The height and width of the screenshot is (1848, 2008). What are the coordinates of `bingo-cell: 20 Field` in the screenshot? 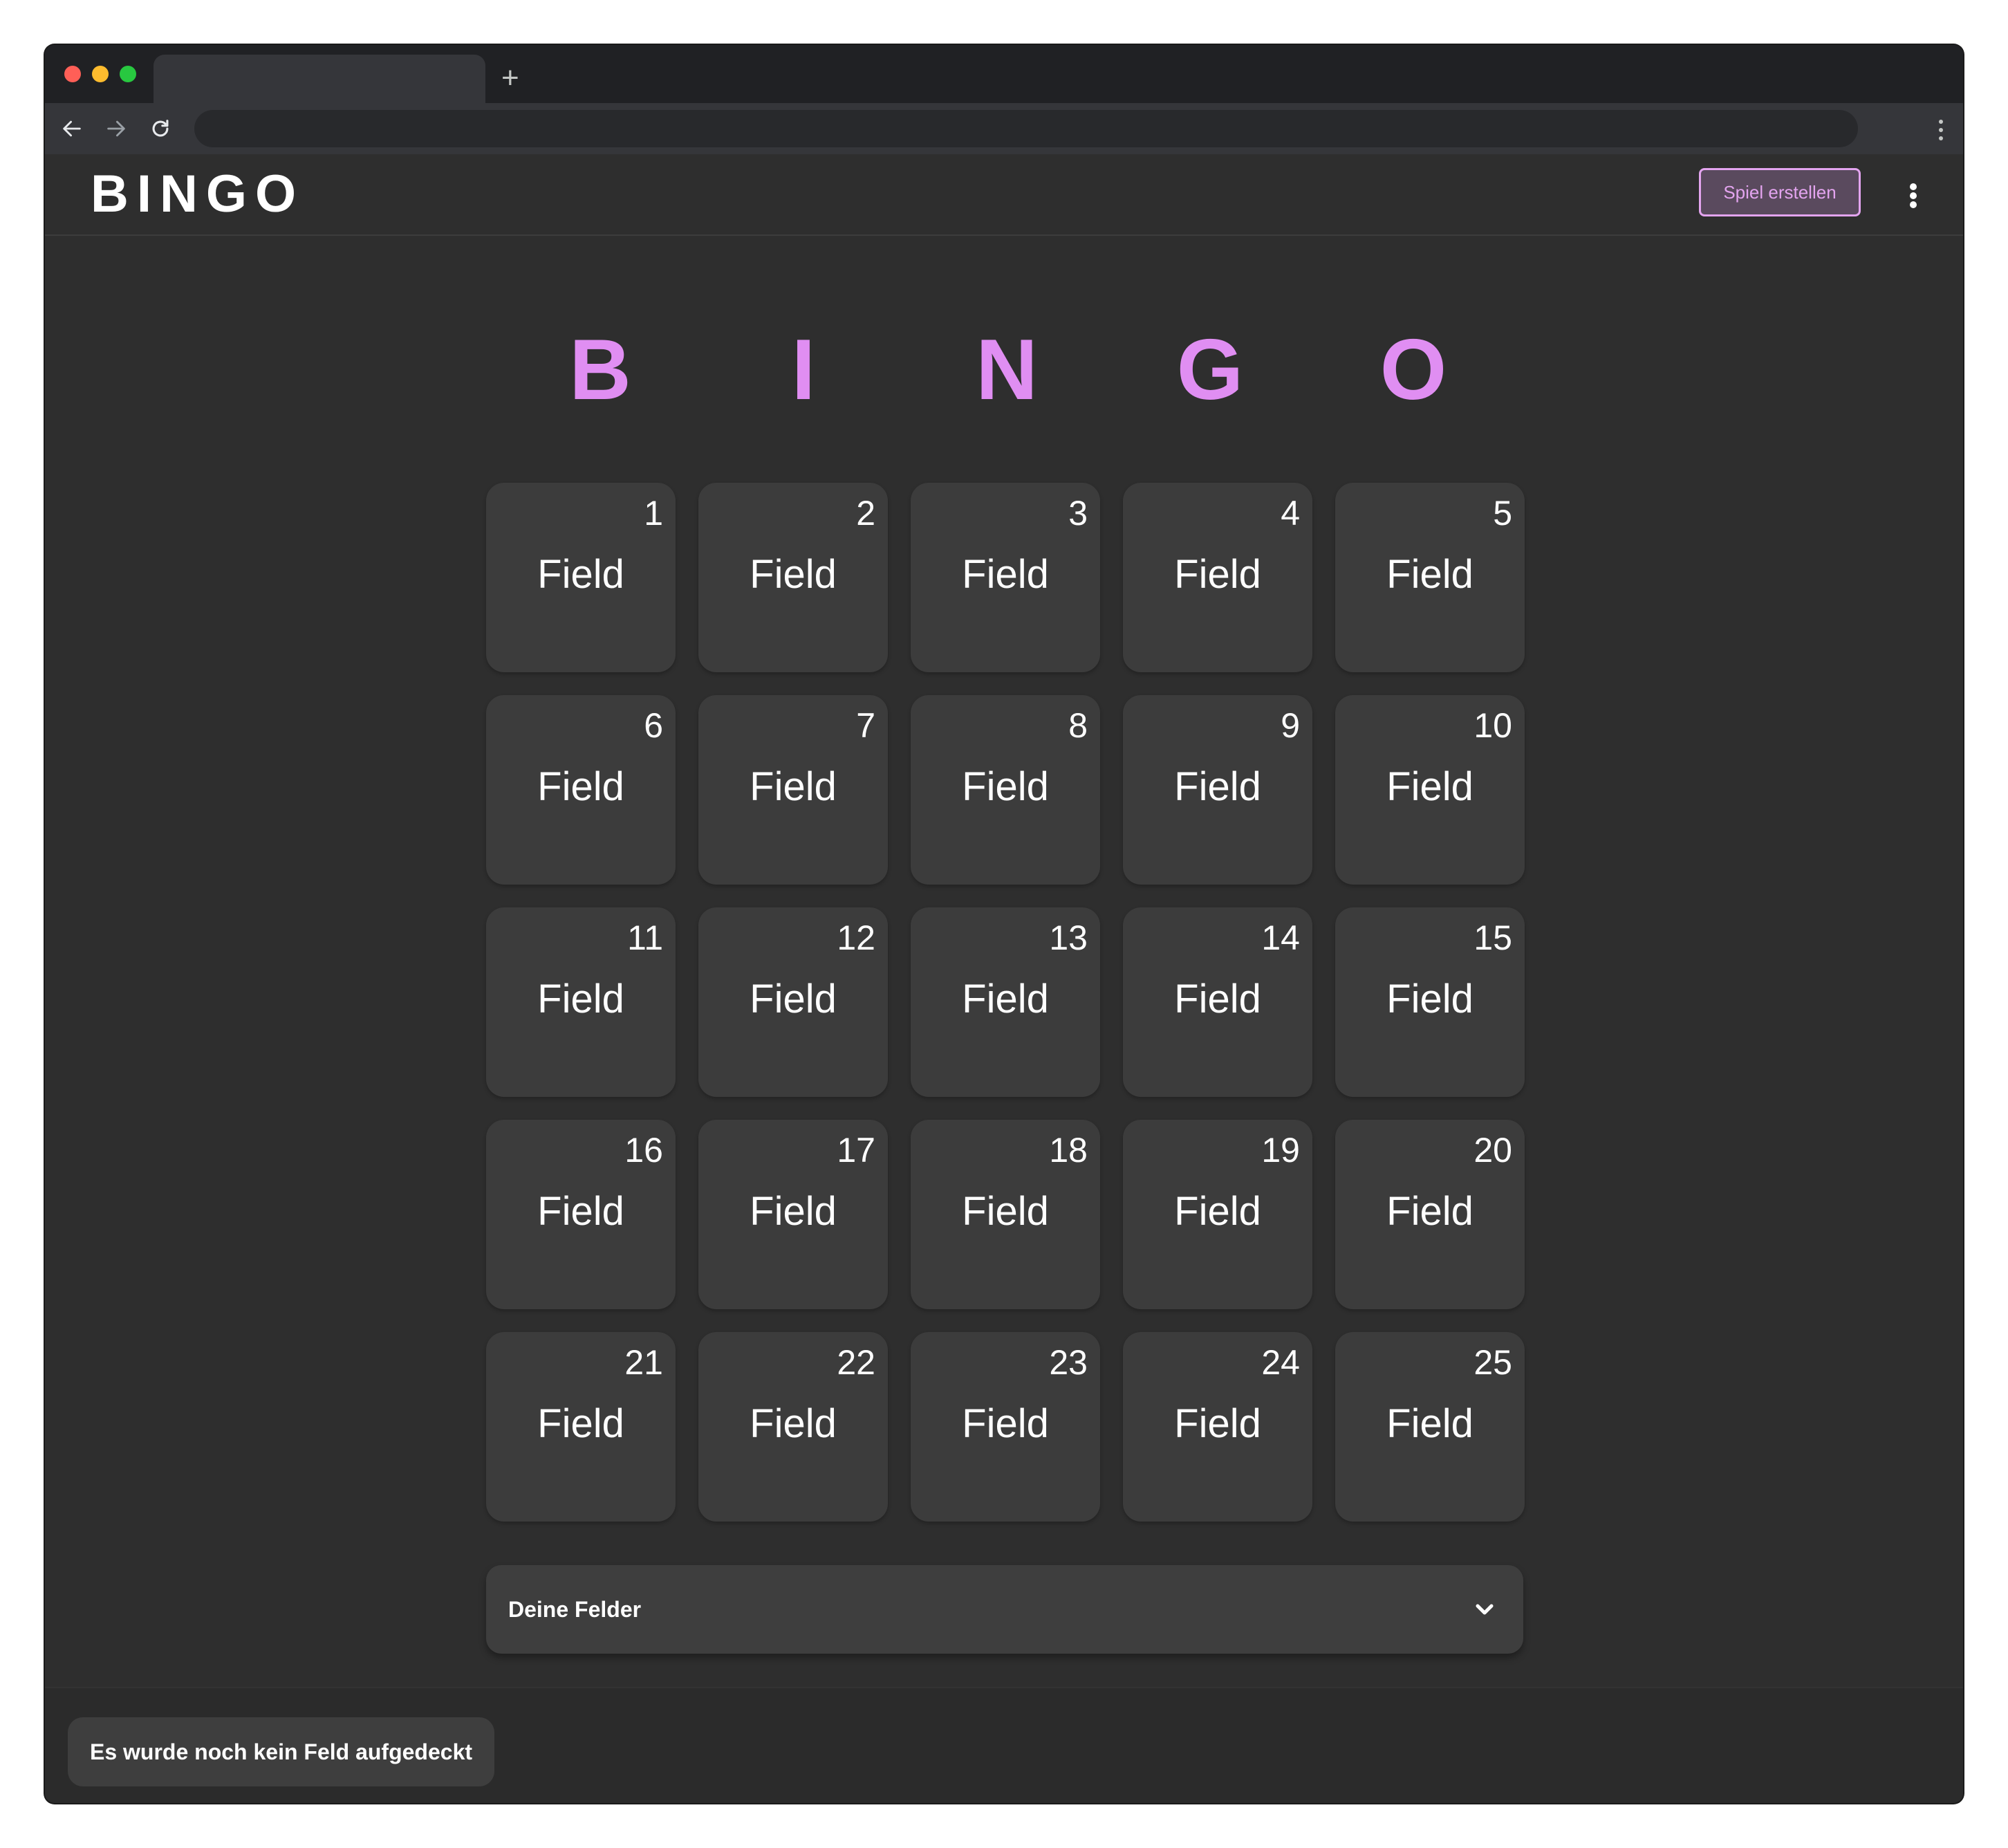 It's located at (1430, 1214).